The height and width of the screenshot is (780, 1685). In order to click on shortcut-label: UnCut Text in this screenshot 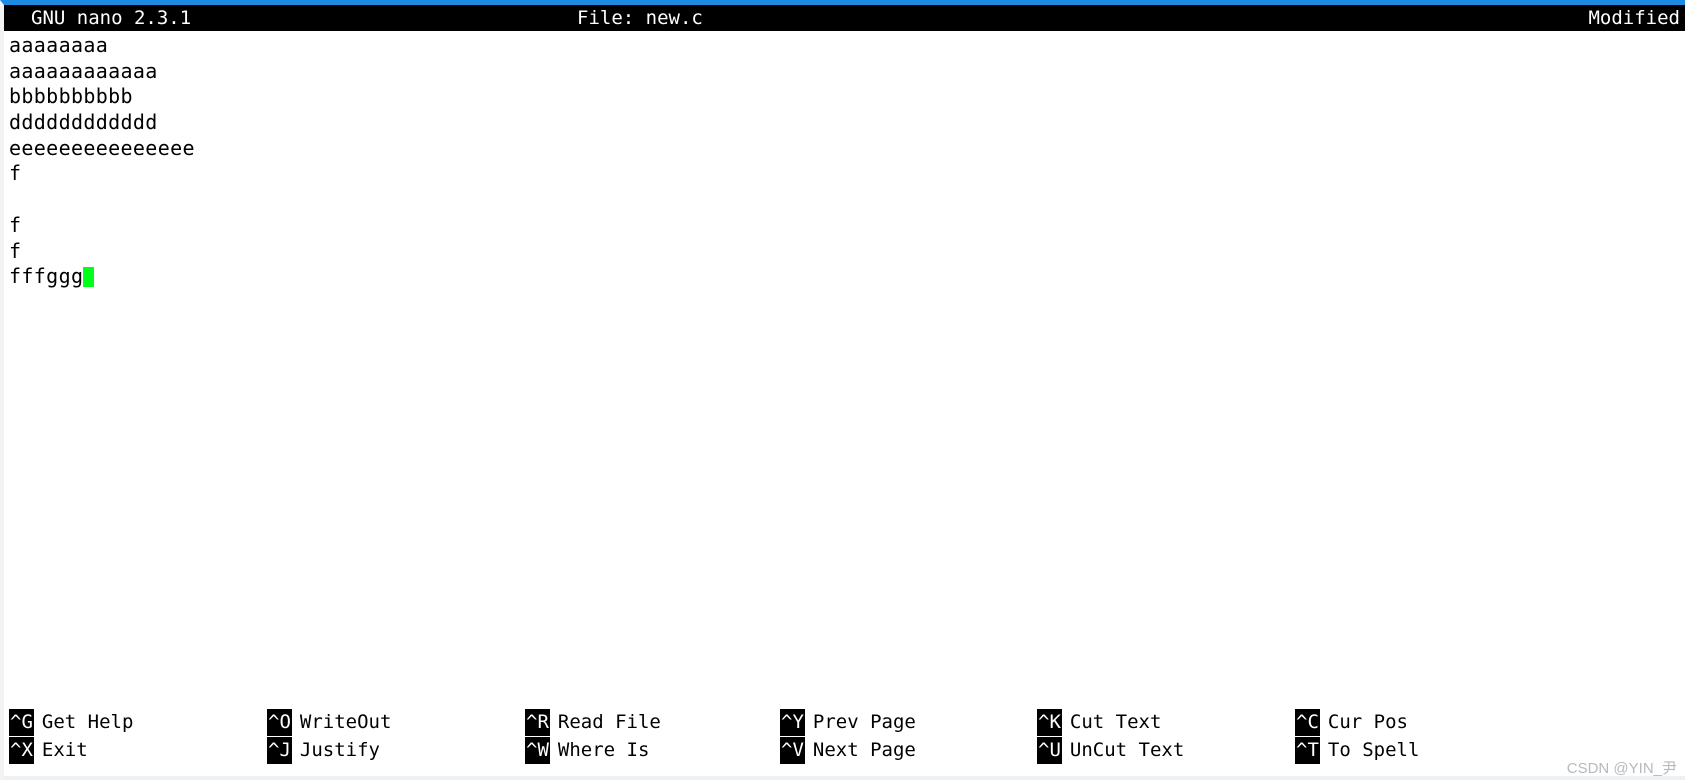, I will do `click(1127, 750)`.